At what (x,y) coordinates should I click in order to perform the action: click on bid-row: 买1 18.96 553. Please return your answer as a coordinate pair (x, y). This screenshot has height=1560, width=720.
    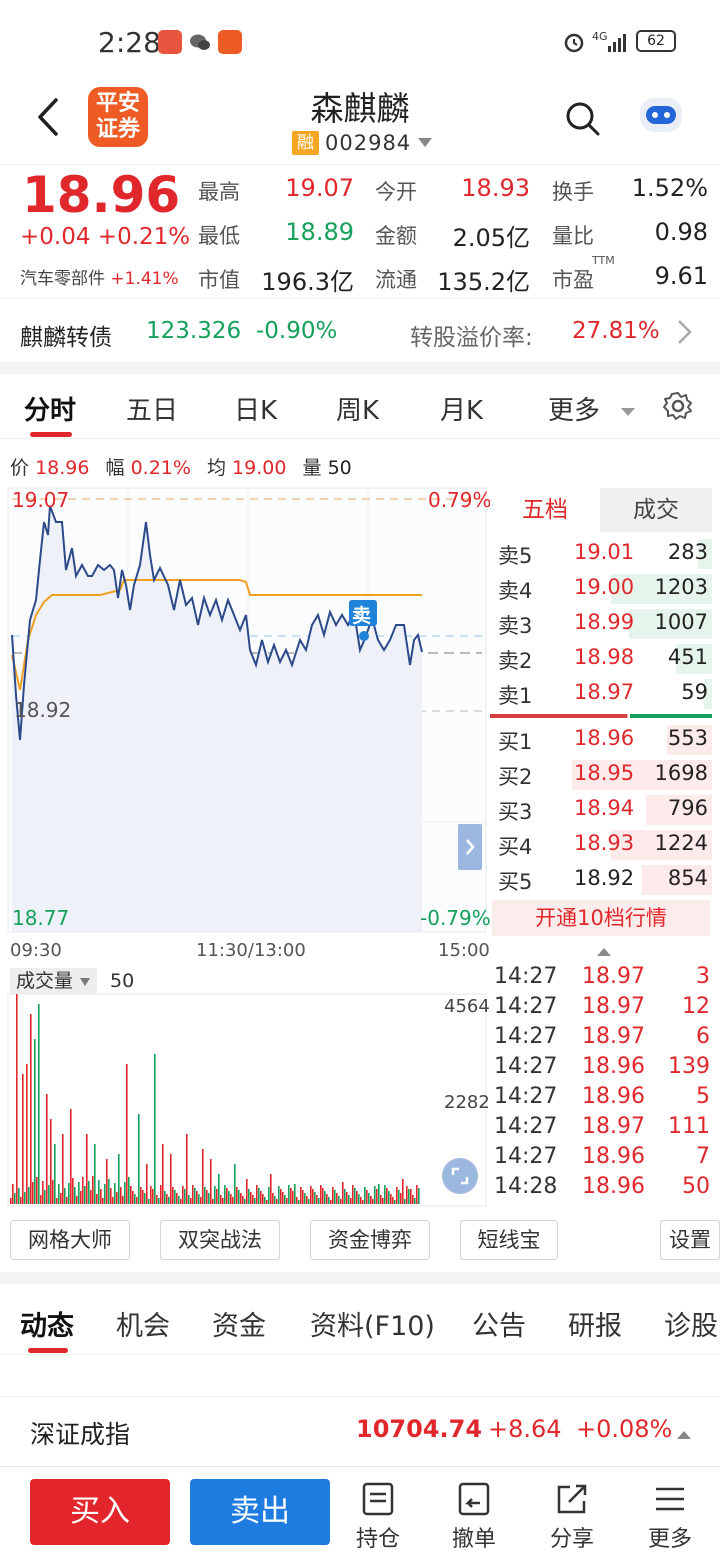
    Looking at the image, I should click on (601, 739).